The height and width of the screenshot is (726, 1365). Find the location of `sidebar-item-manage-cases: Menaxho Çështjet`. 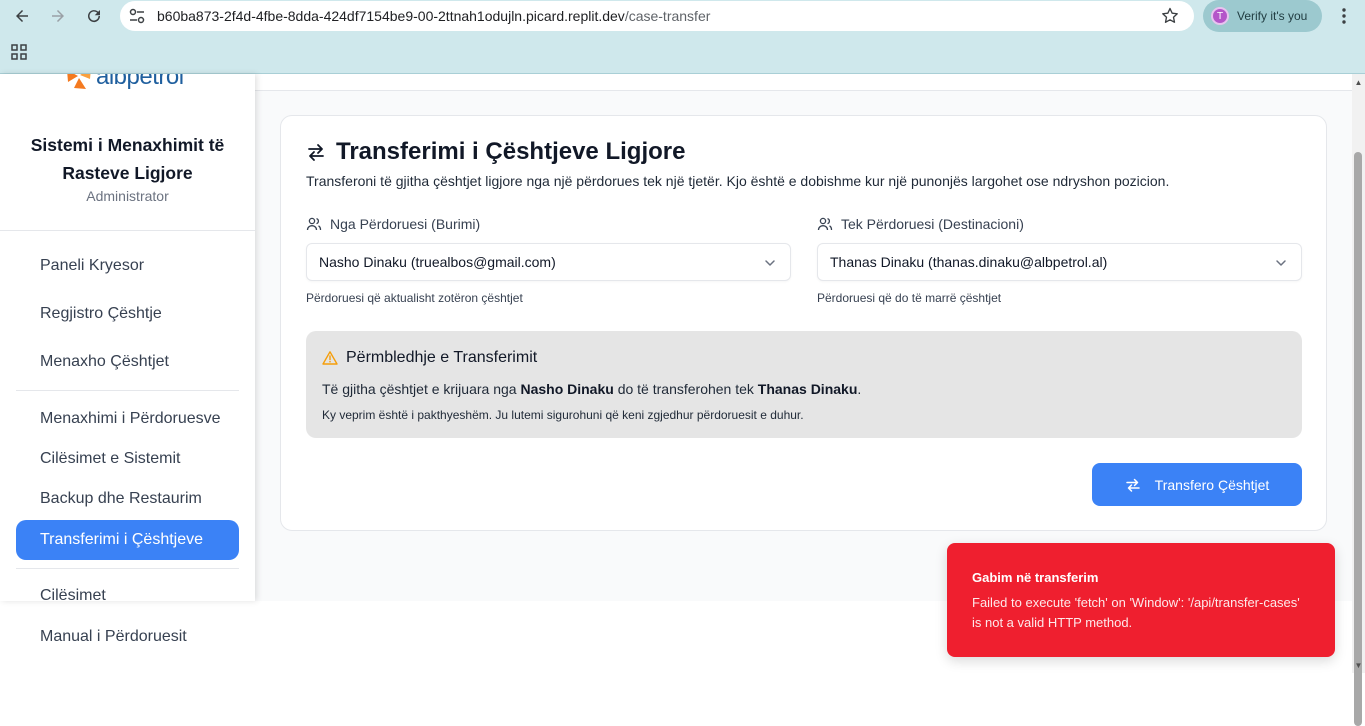

sidebar-item-manage-cases: Menaxho Çështjet is located at coordinates (127, 362).